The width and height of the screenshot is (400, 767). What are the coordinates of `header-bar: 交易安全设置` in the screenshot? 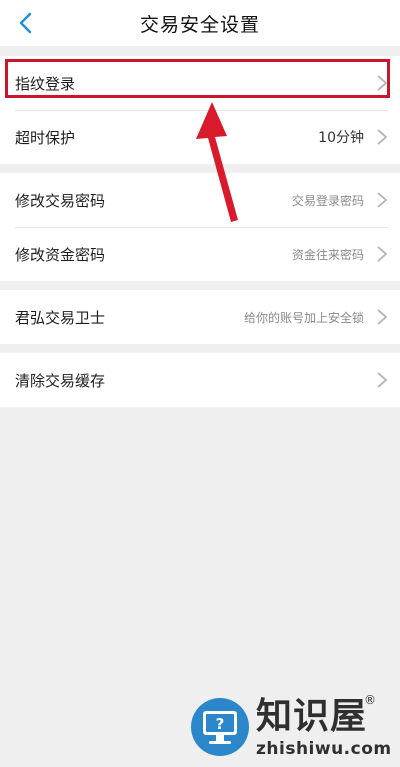 It's located at (200, 23).